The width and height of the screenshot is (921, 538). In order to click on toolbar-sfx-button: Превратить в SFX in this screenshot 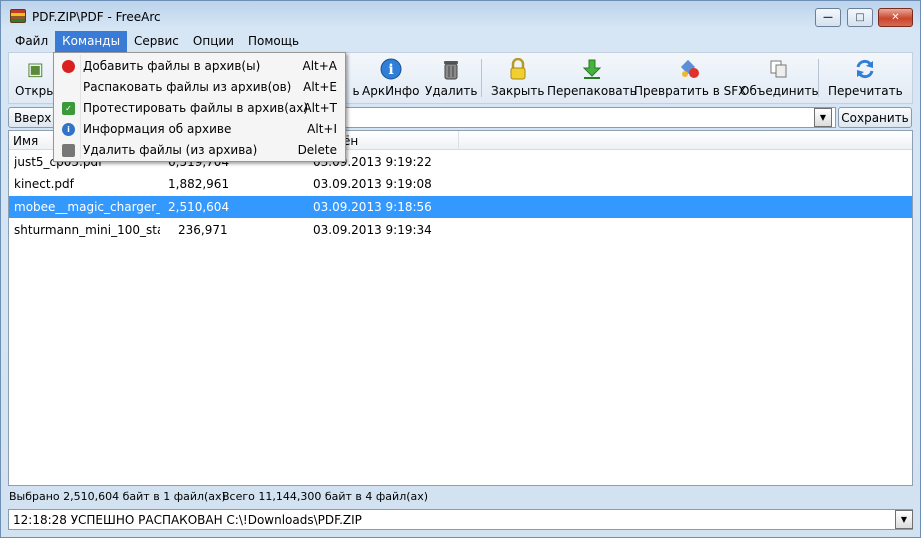, I will do `click(690, 79)`.